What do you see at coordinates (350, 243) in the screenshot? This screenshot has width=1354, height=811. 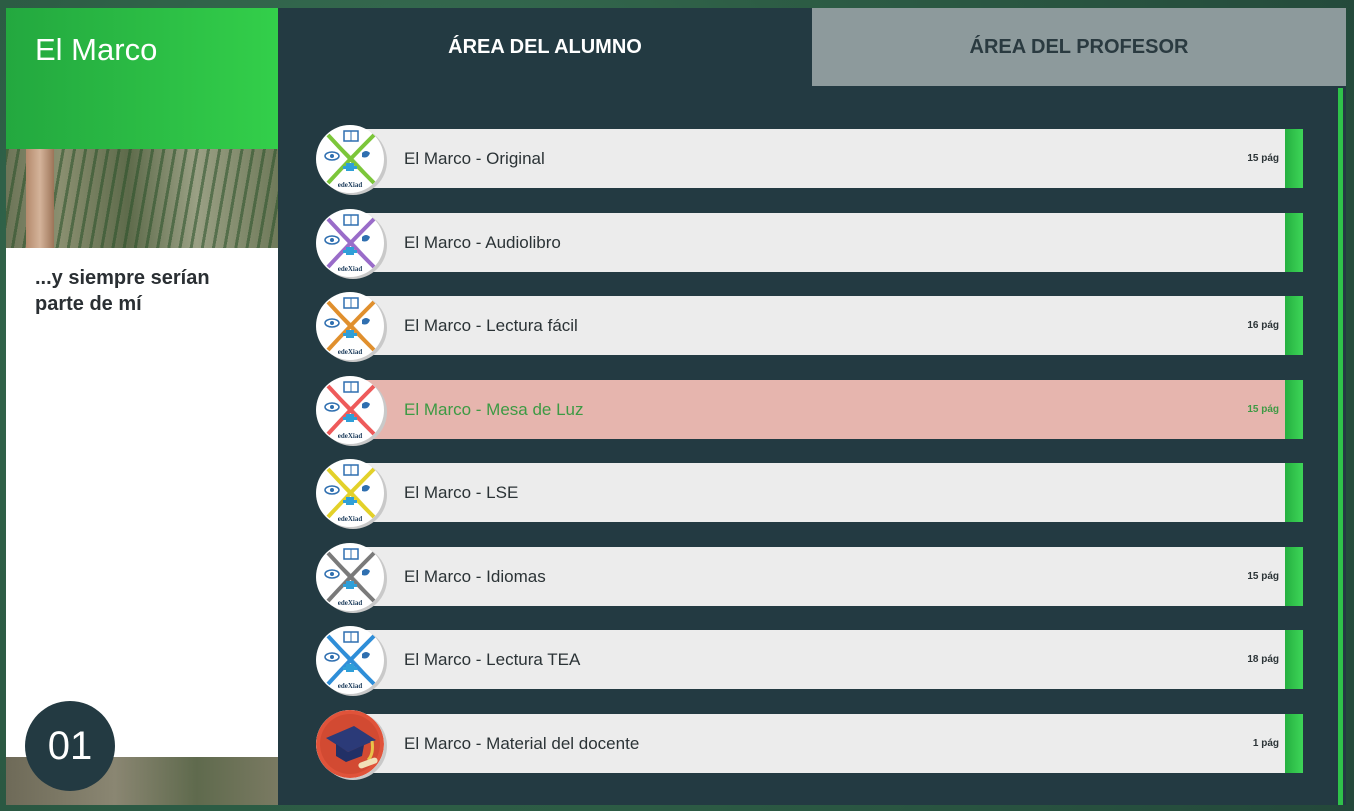 I see `edexiad-audiolibro-icon: edeXiad` at bounding box center [350, 243].